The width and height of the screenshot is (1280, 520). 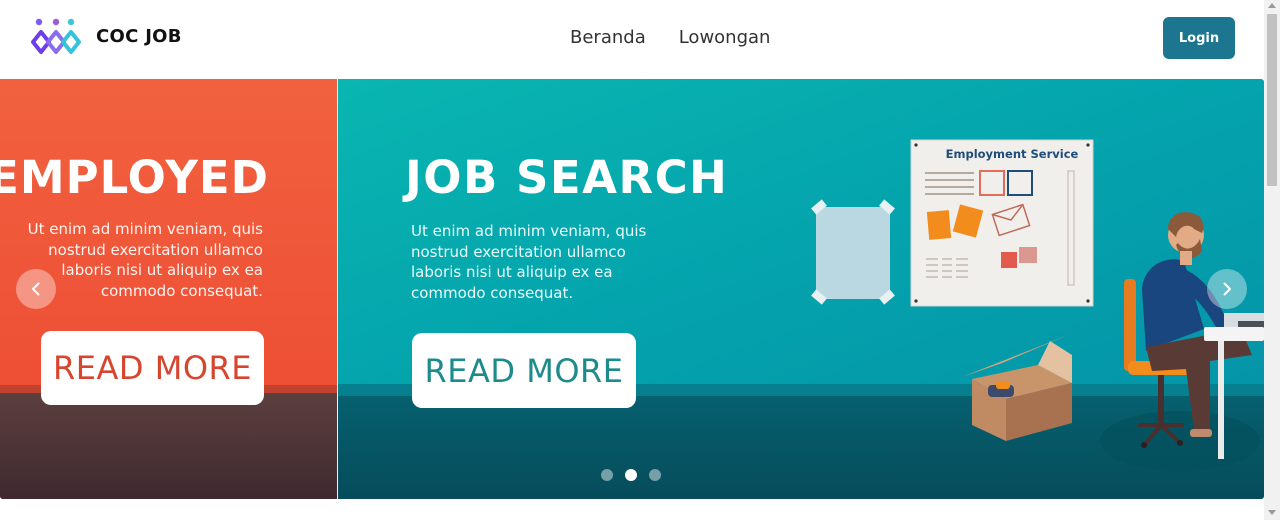 What do you see at coordinates (1272, 260) in the screenshot?
I see `page-scrollbar` at bounding box center [1272, 260].